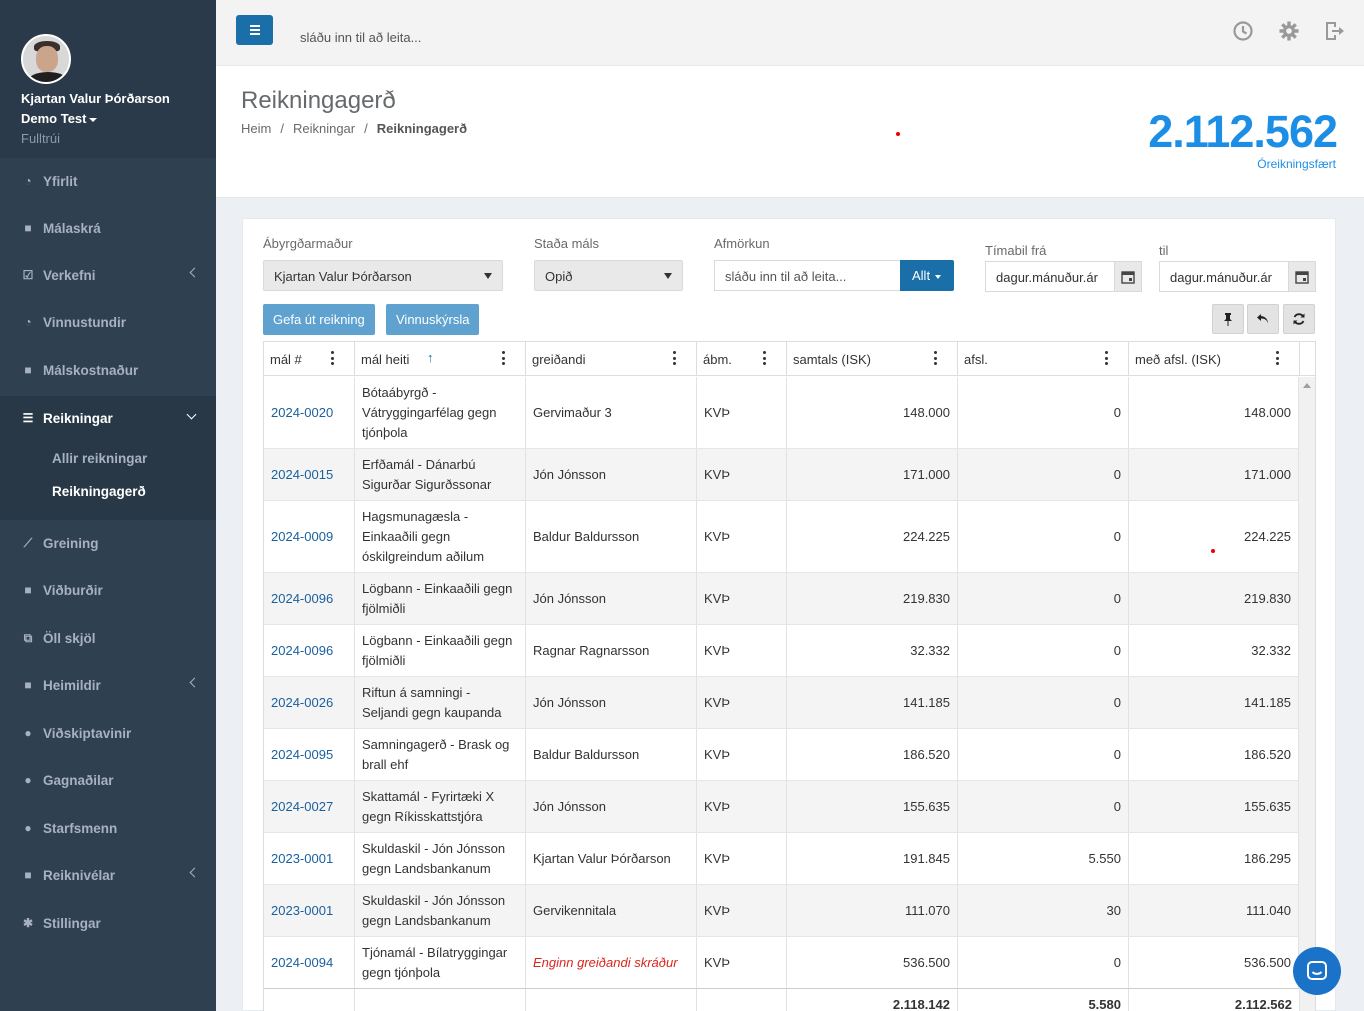 Image resolution: width=1364 pixels, height=1011 pixels. What do you see at coordinates (1050, 276) in the screenshot?
I see `period-from-input: dagur.mánuður.ár` at bounding box center [1050, 276].